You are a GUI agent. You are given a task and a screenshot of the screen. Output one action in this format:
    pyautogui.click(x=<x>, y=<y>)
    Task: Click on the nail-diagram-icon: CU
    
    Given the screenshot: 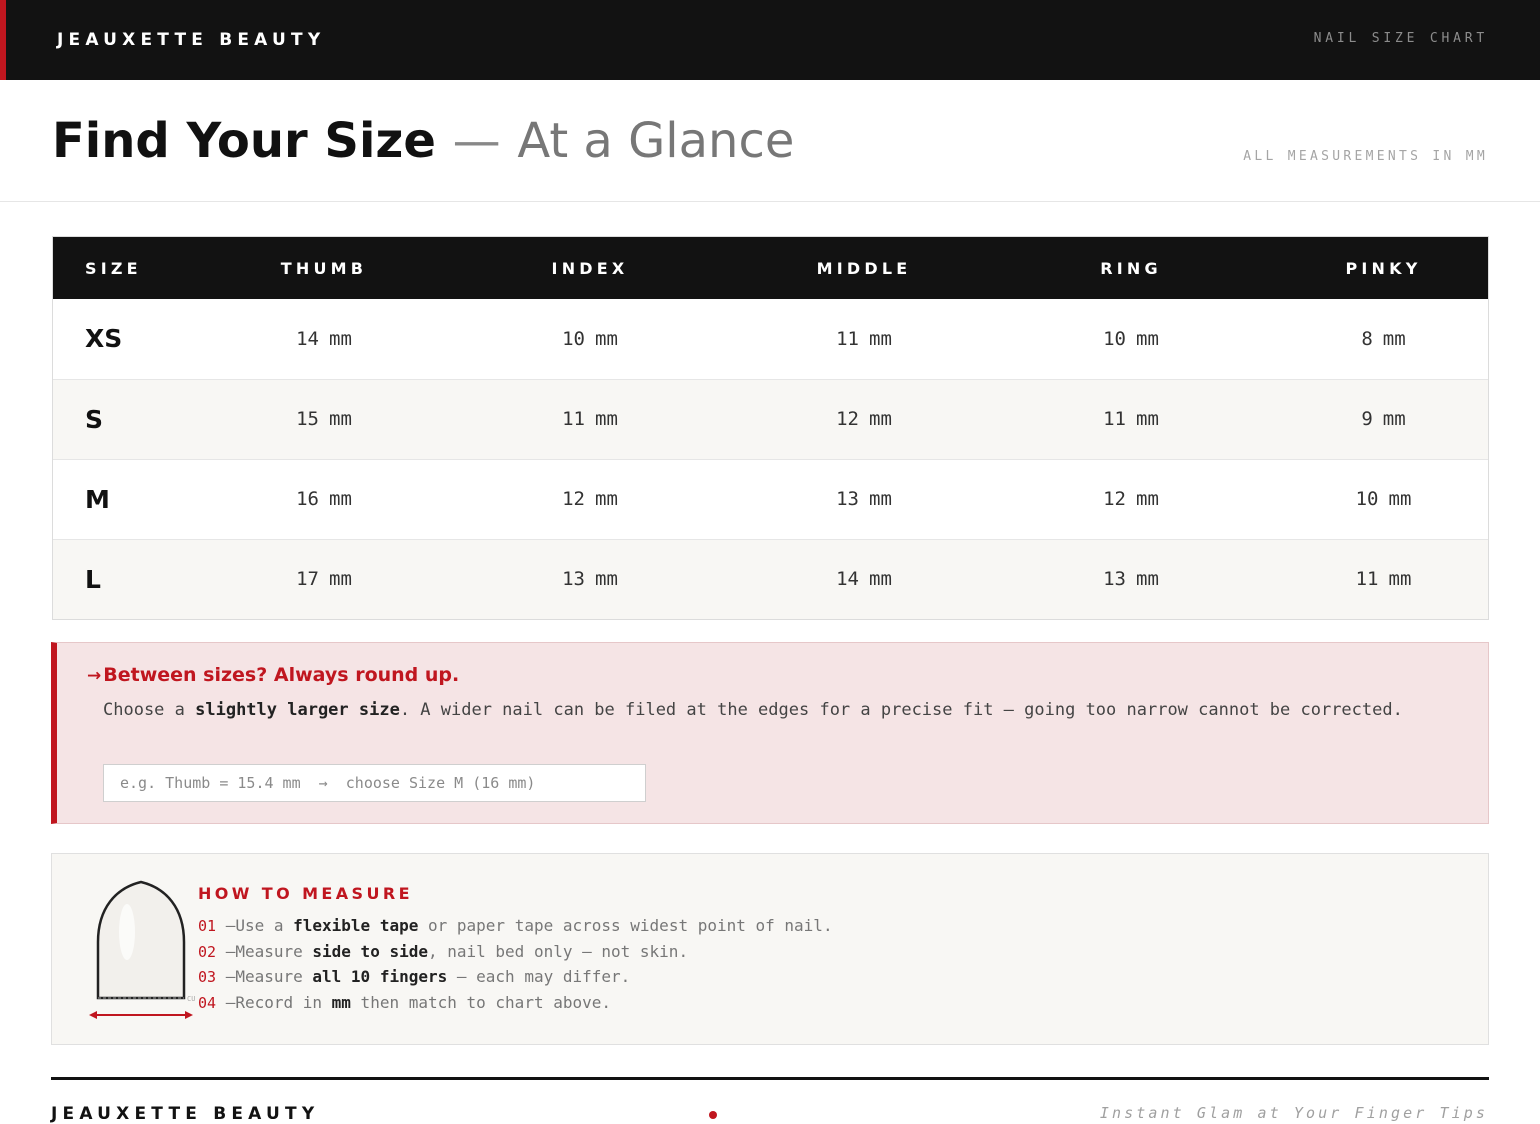 What is the action you would take?
    pyautogui.click(x=142, y=949)
    